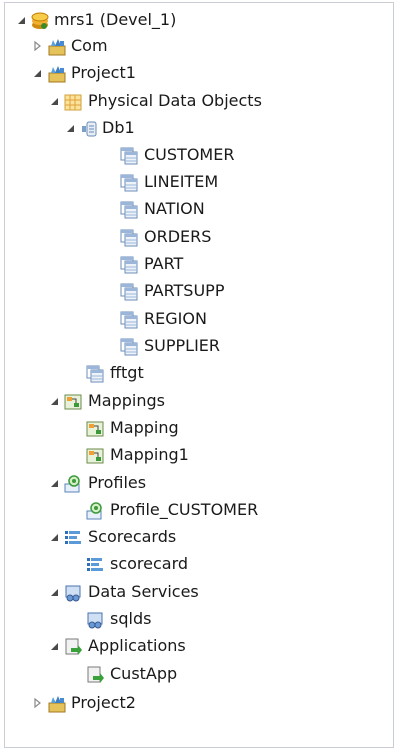  I want to click on tree-node-physical-data-objects: Physical Data Objects, so click(197, 101).